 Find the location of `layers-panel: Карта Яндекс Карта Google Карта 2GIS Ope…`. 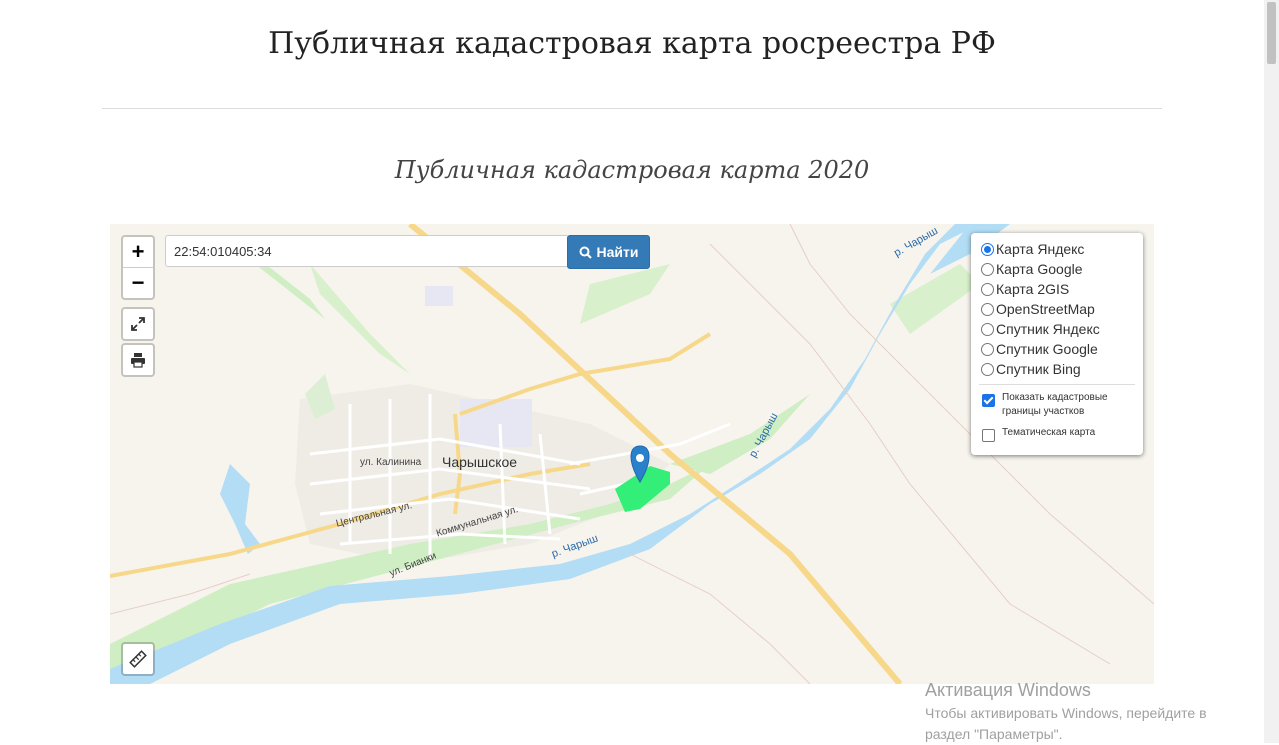

layers-panel: Карта Яндекс Карта Google Карта 2GIS Ope… is located at coordinates (1057, 344).